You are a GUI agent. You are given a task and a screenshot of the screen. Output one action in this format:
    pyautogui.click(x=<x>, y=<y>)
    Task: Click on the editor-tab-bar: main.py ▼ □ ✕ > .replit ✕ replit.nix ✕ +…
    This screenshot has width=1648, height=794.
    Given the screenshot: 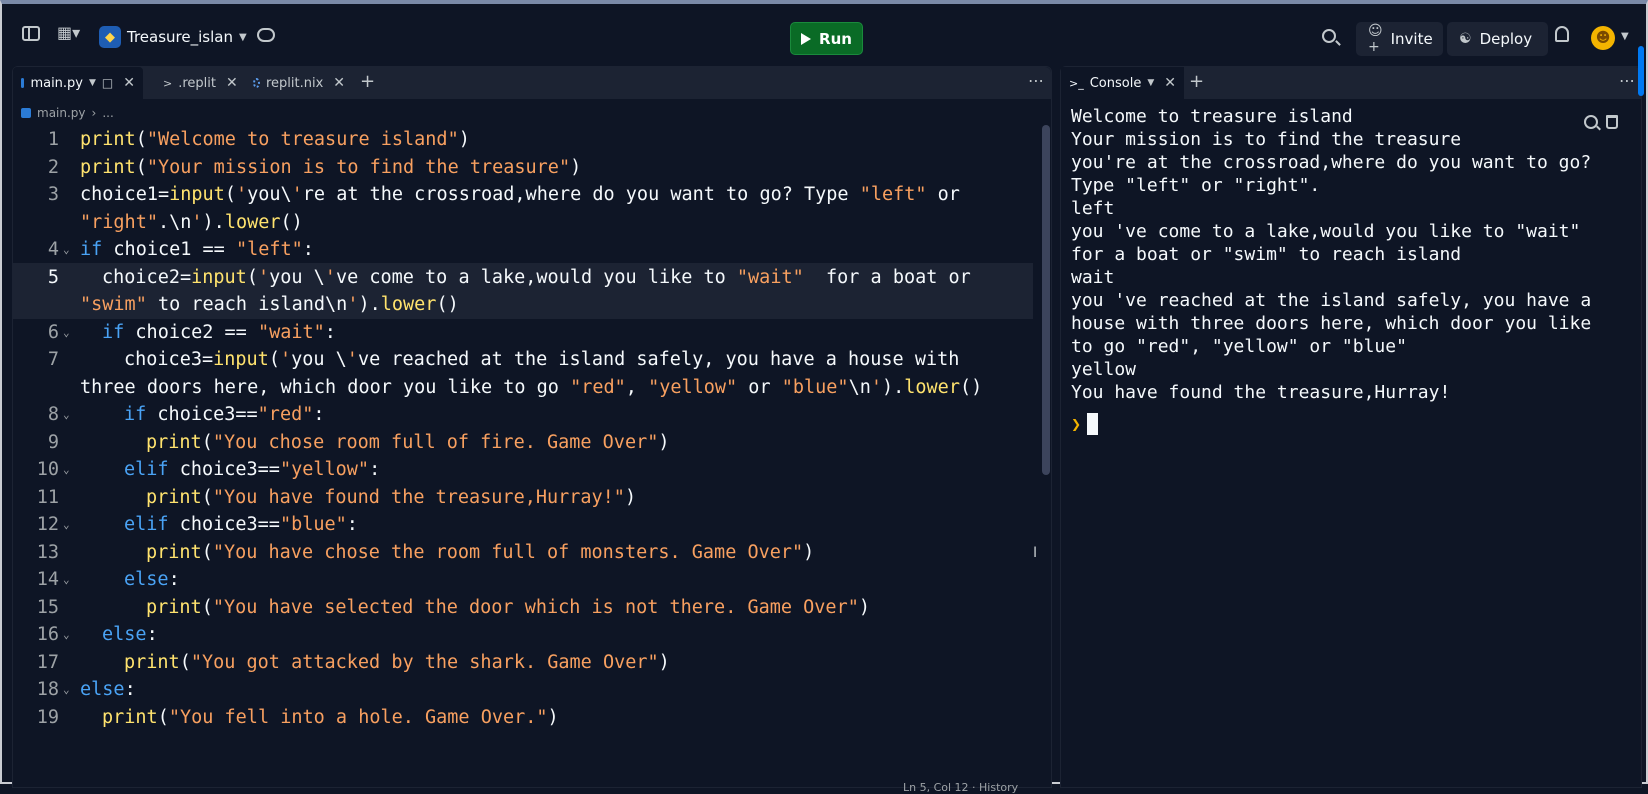 What is the action you would take?
    pyautogui.click(x=532, y=83)
    